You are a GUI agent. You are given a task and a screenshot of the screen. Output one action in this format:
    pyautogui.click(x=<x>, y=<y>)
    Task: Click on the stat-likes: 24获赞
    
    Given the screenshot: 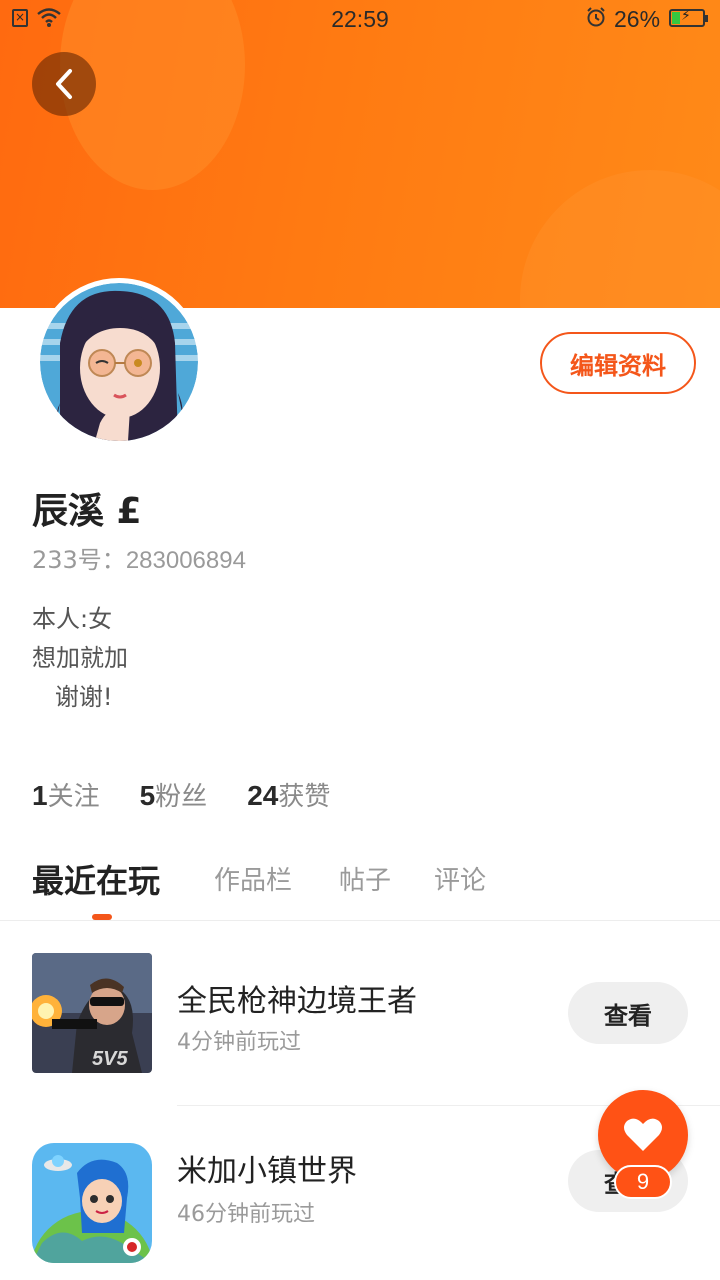 What is the action you would take?
    pyautogui.click(x=288, y=794)
    